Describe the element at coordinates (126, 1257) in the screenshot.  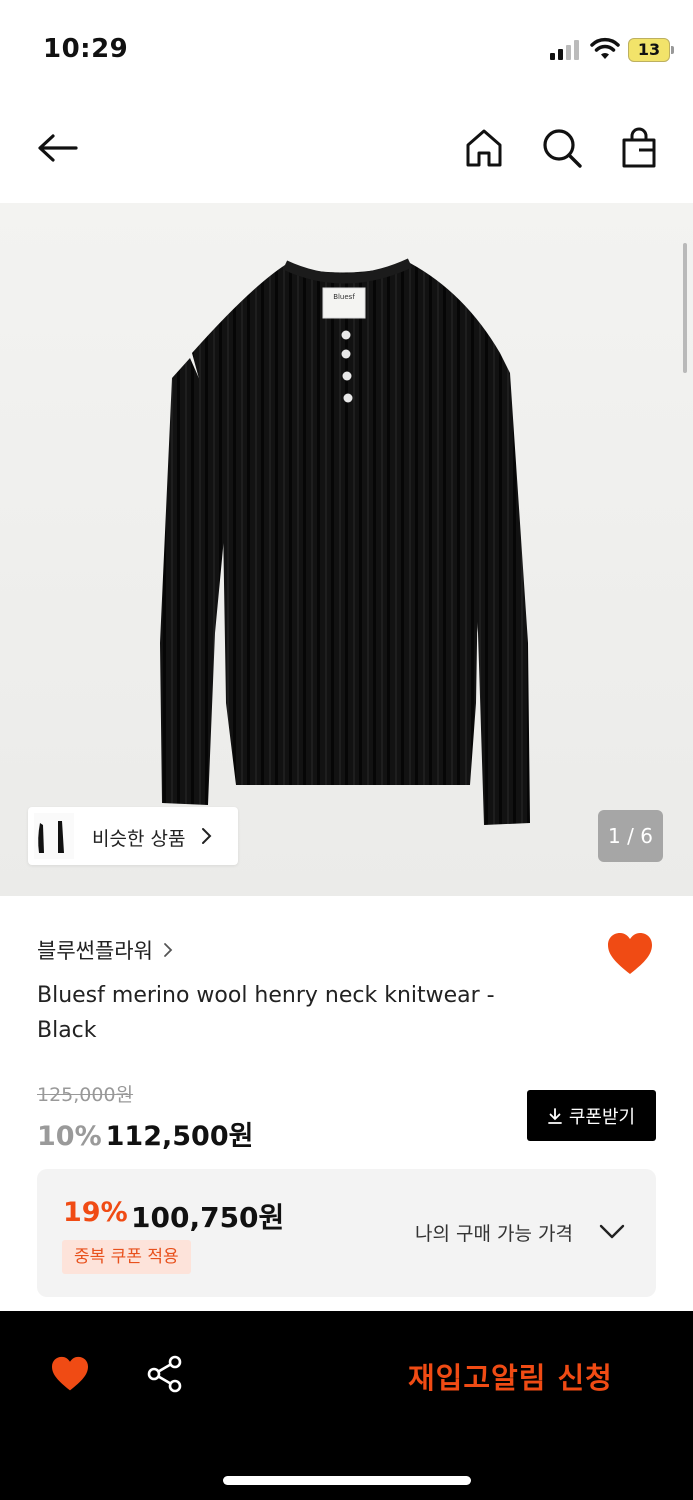
I see `coupon-applied-badge: 중복 쿠폰 적용` at that location.